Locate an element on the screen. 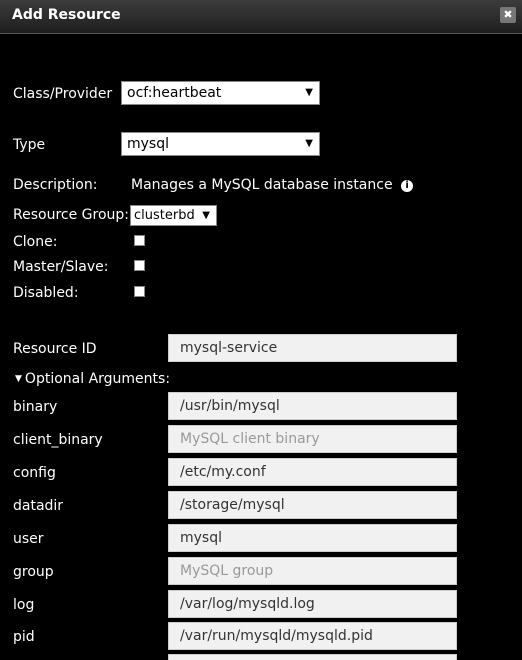 The width and height of the screenshot is (522, 660). description-label: Description: is located at coordinates (55, 185).